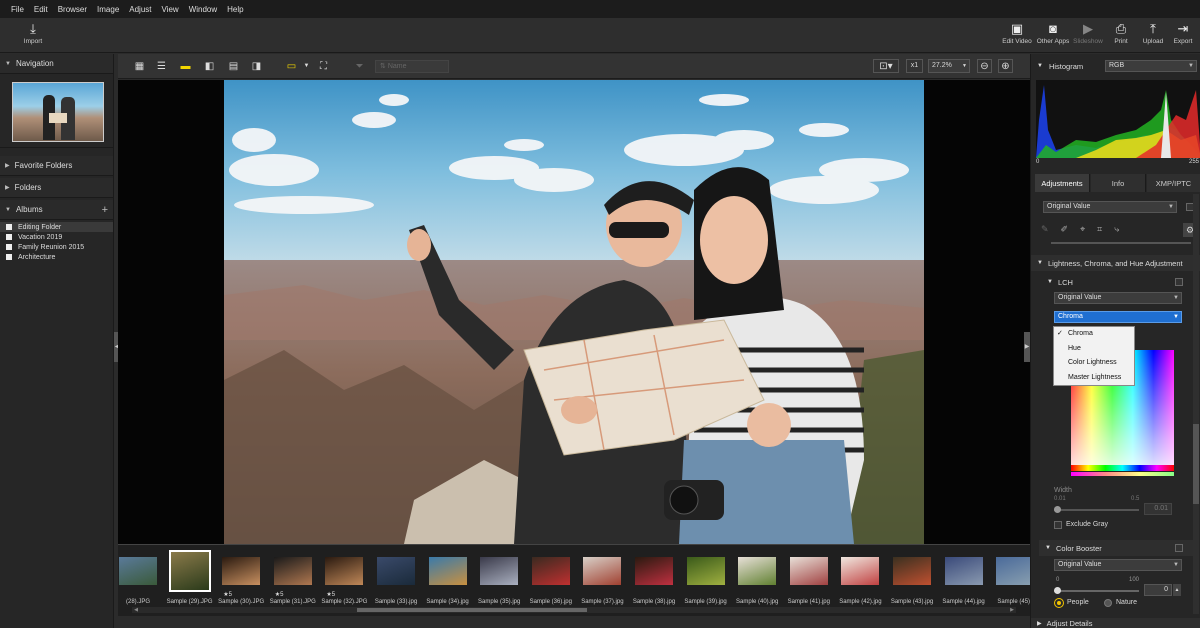 The height and width of the screenshot is (628, 1200). Describe the element at coordinates (203, 9) in the screenshot. I see `menu-window: Window` at that location.